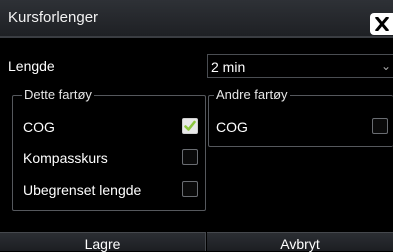 This screenshot has height=252, width=393. I want to click on cancel-button: Avbryt, so click(300, 242).